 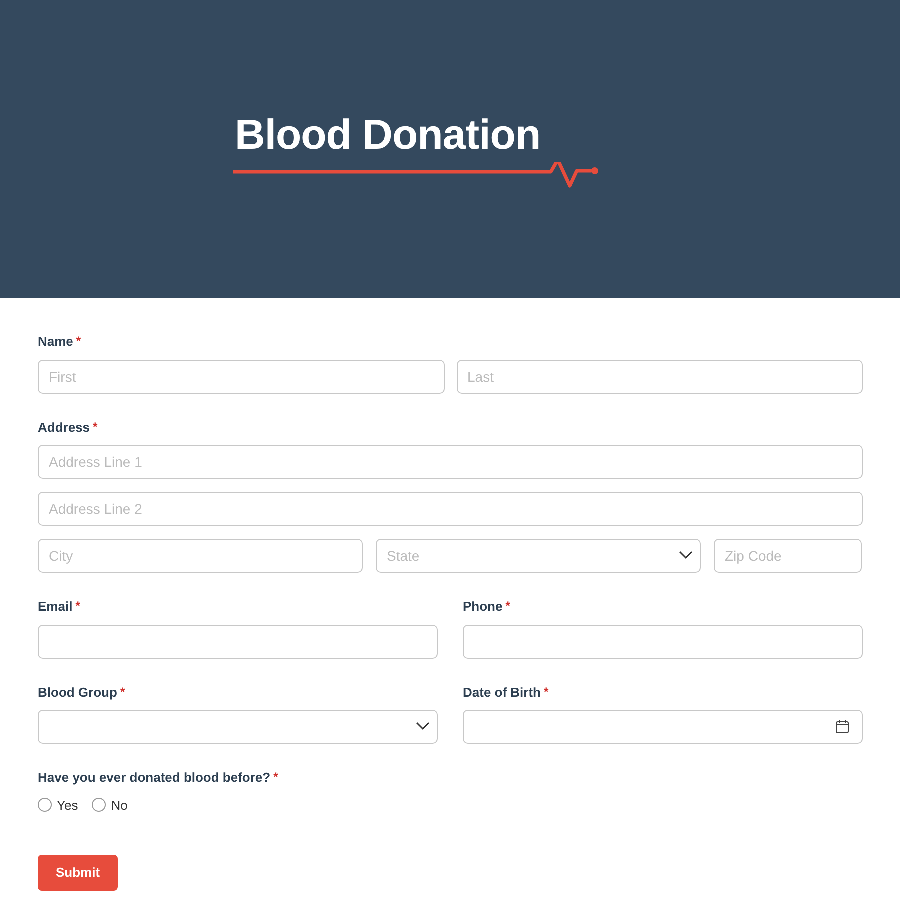 What do you see at coordinates (55, 607) in the screenshot?
I see `field-label: Email` at bounding box center [55, 607].